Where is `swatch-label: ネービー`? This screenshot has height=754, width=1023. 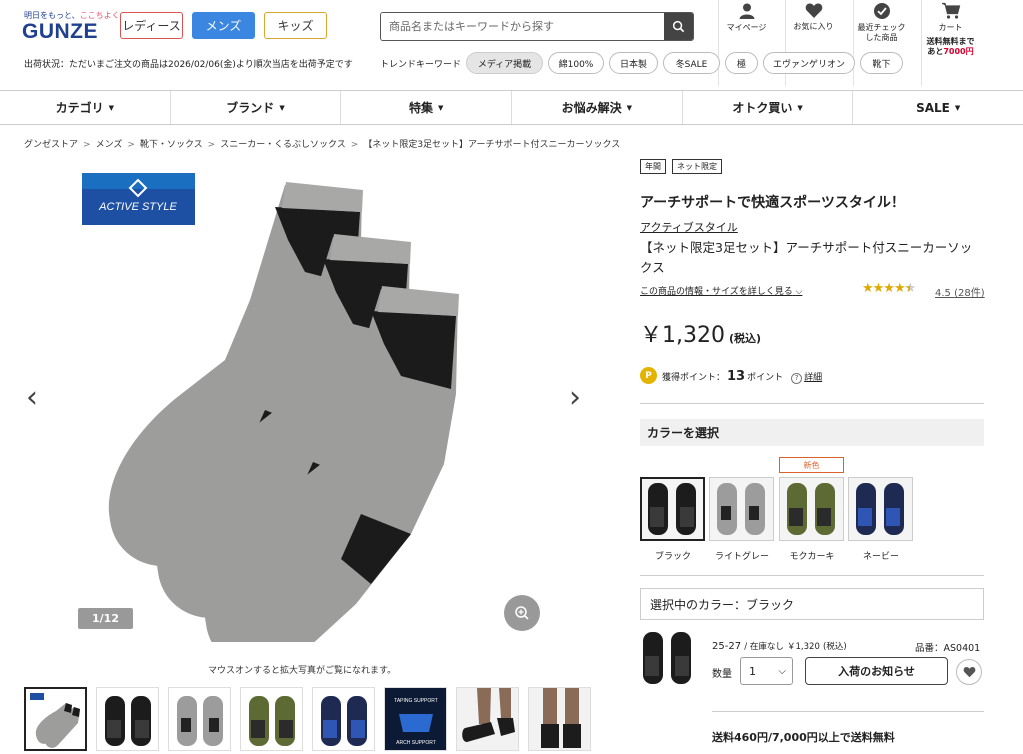 swatch-label: ネービー is located at coordinates (880, 557).